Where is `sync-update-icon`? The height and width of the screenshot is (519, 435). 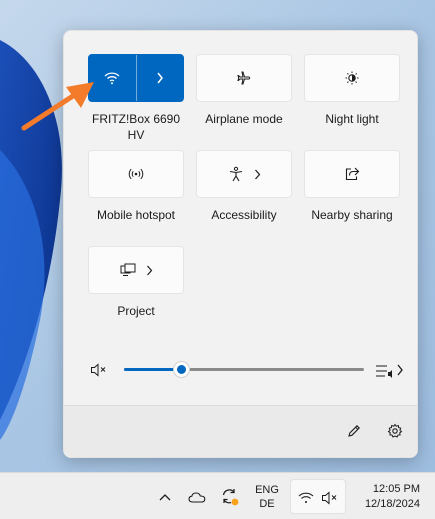 sync-update-icon is located at coordinates (230, 497).